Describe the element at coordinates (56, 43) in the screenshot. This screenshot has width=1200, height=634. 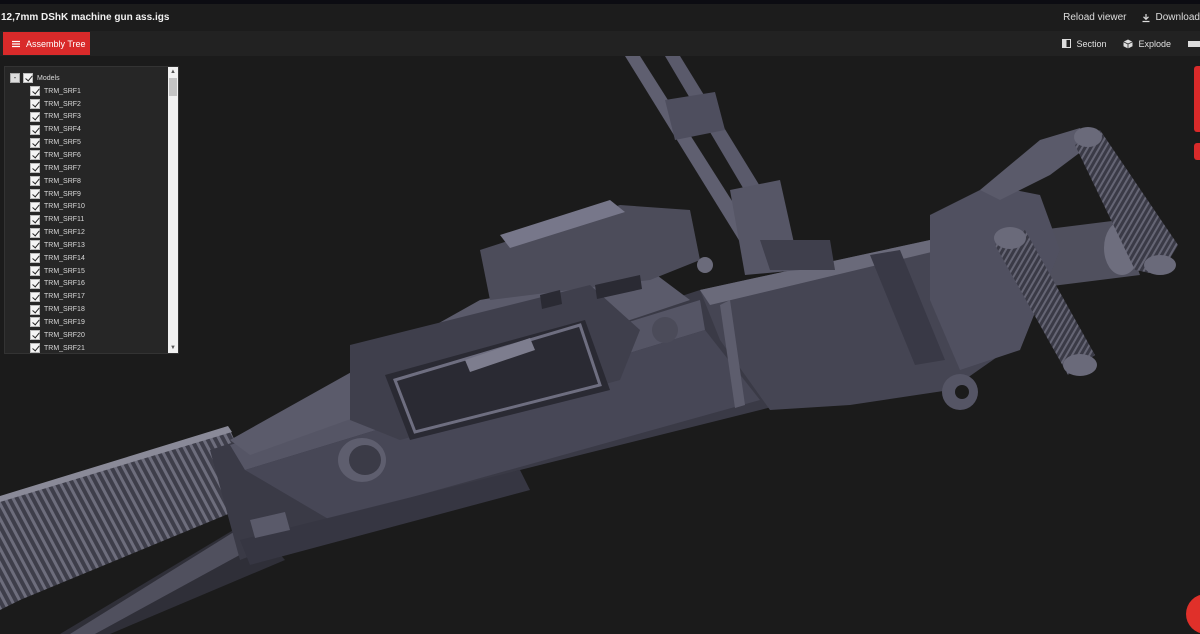
I see `assembly-tree-label: Assembly Tree` at that location.